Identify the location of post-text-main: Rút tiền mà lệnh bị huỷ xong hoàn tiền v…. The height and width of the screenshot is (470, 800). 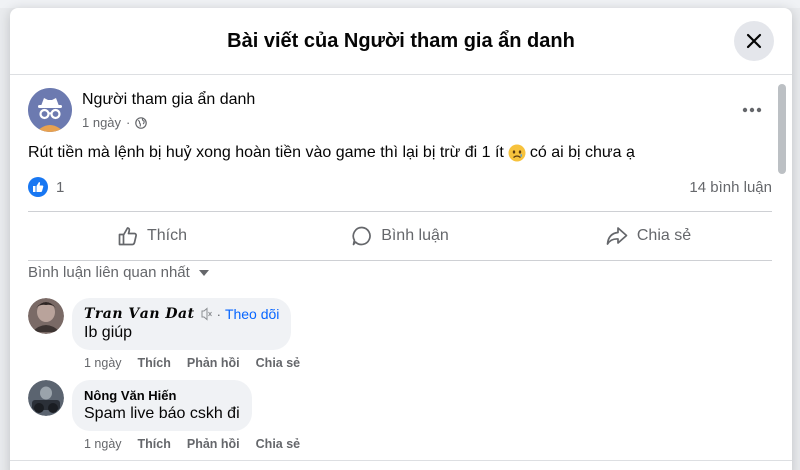
(266, 152).